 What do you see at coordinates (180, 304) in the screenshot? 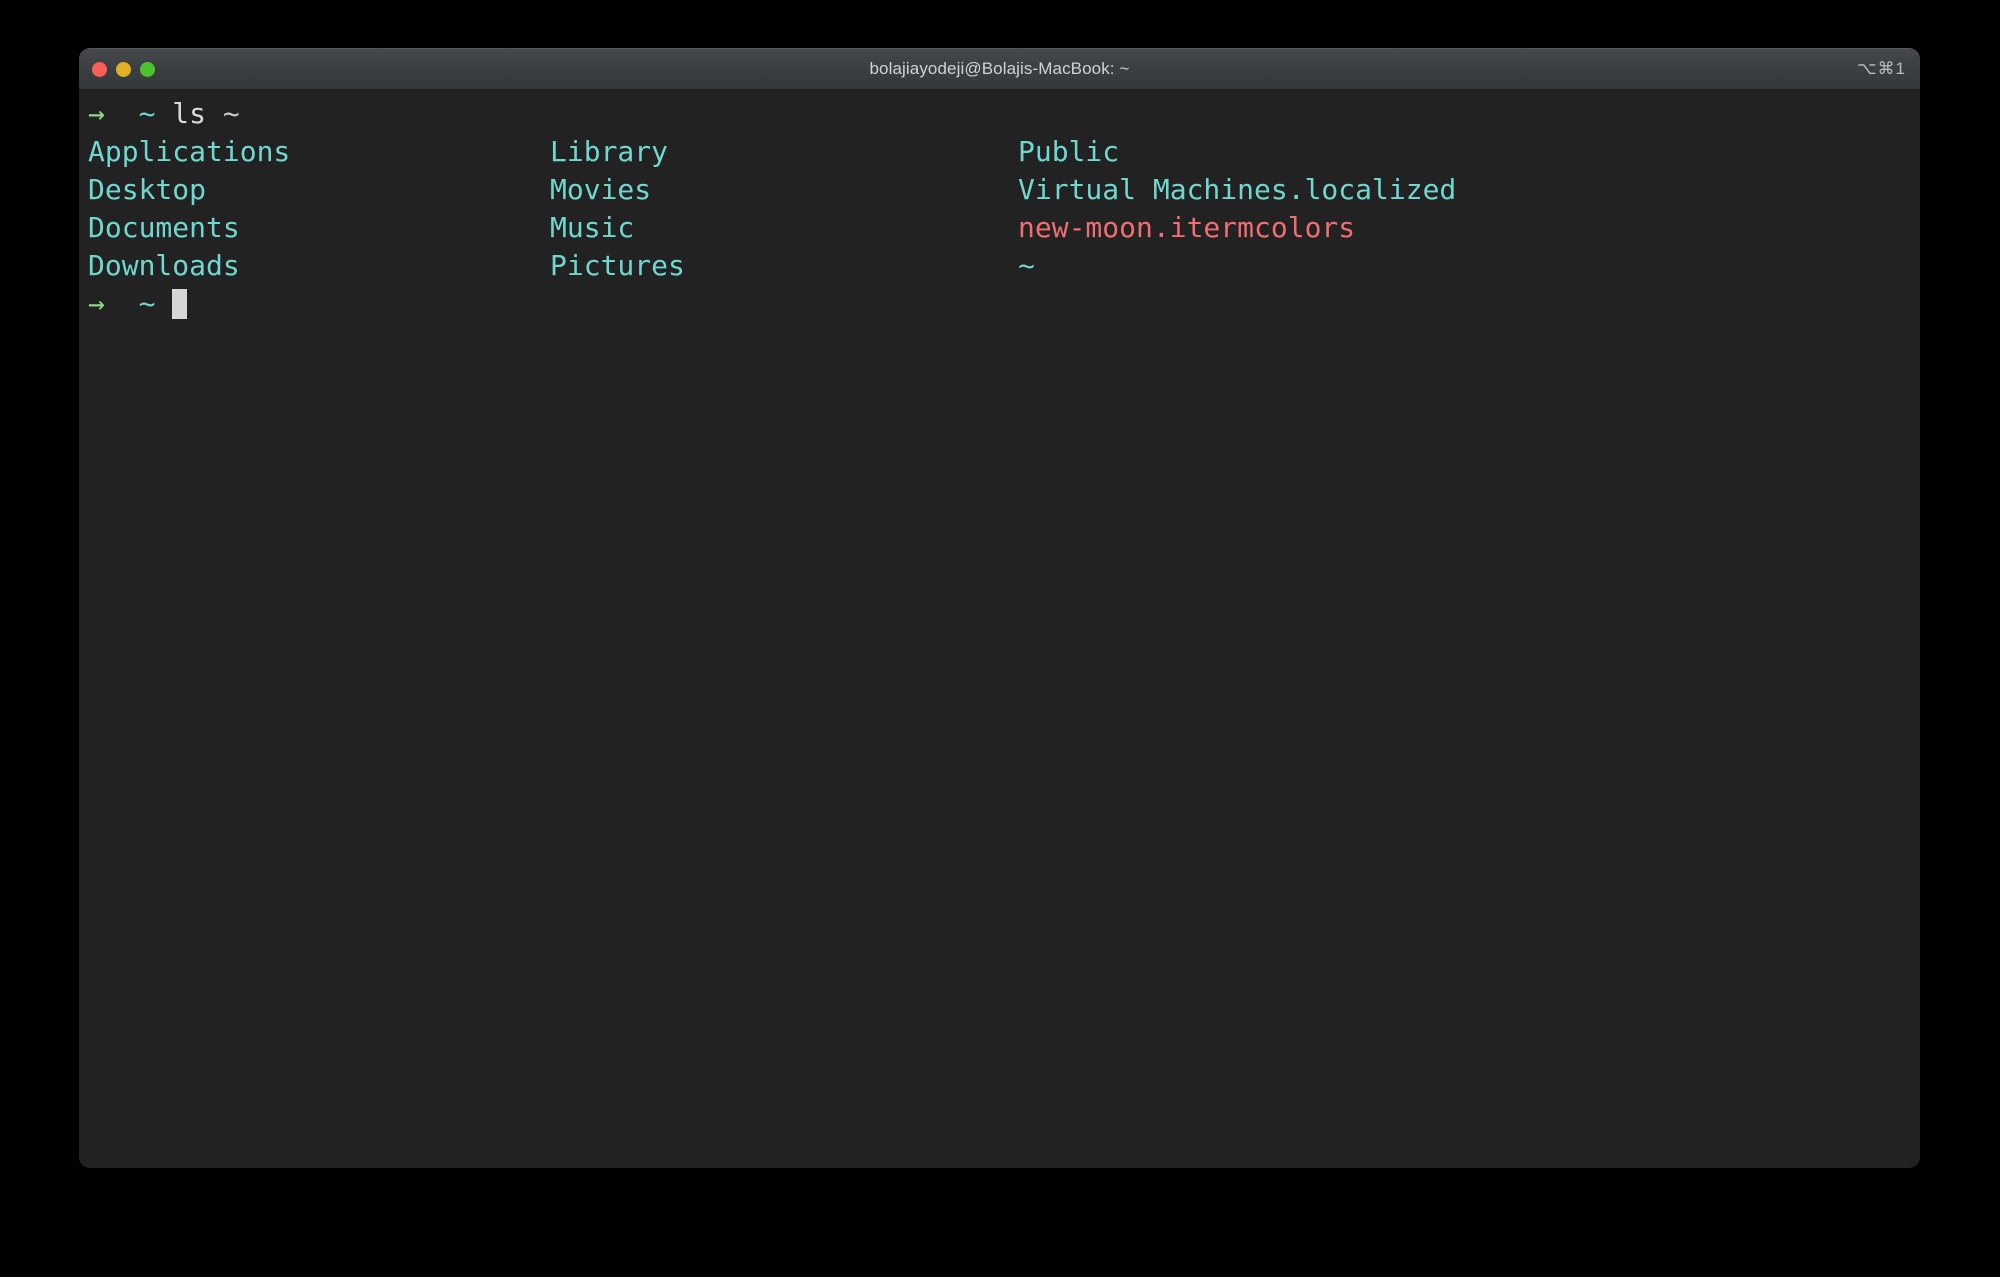
I see `text-cursor` at bounding box center [180, 304].